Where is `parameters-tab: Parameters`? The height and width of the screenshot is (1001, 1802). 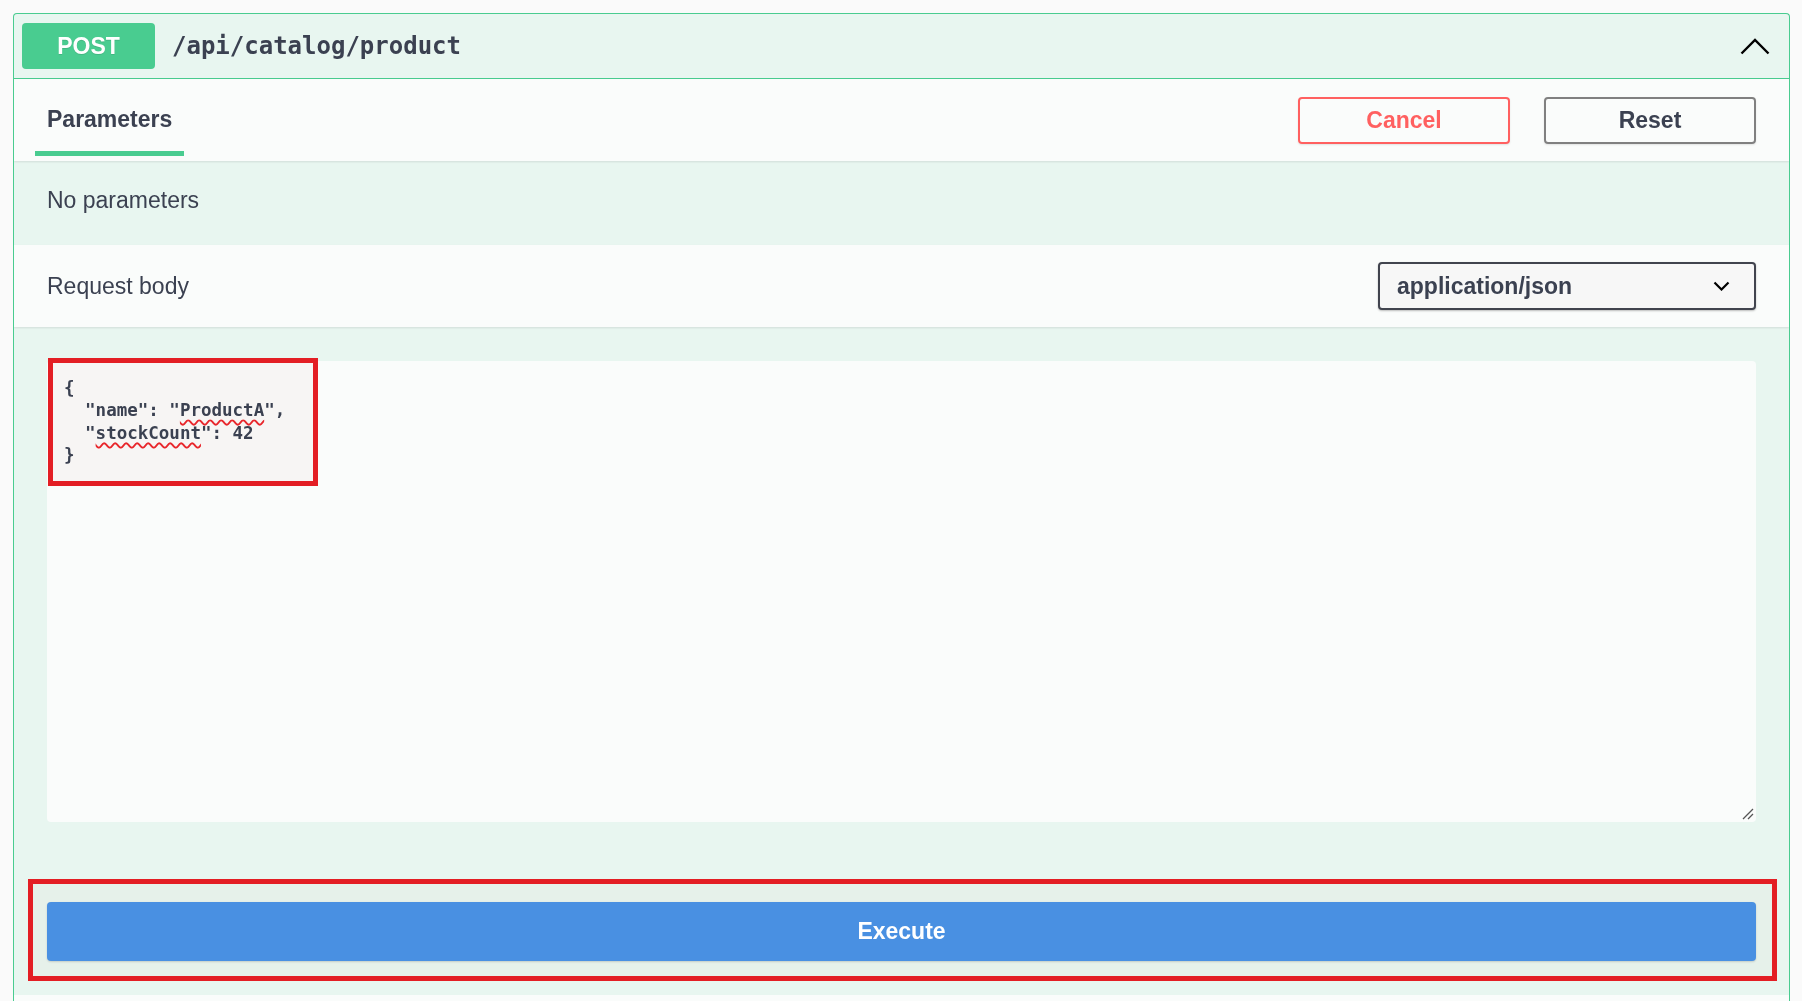 parameters-tab: Parameters is located at coordinates (110, 117).